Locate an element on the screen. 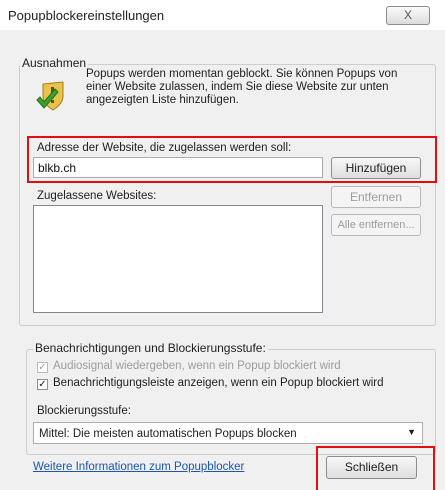  remove-button-label: Entfernen is located at coordinates (376, 197).